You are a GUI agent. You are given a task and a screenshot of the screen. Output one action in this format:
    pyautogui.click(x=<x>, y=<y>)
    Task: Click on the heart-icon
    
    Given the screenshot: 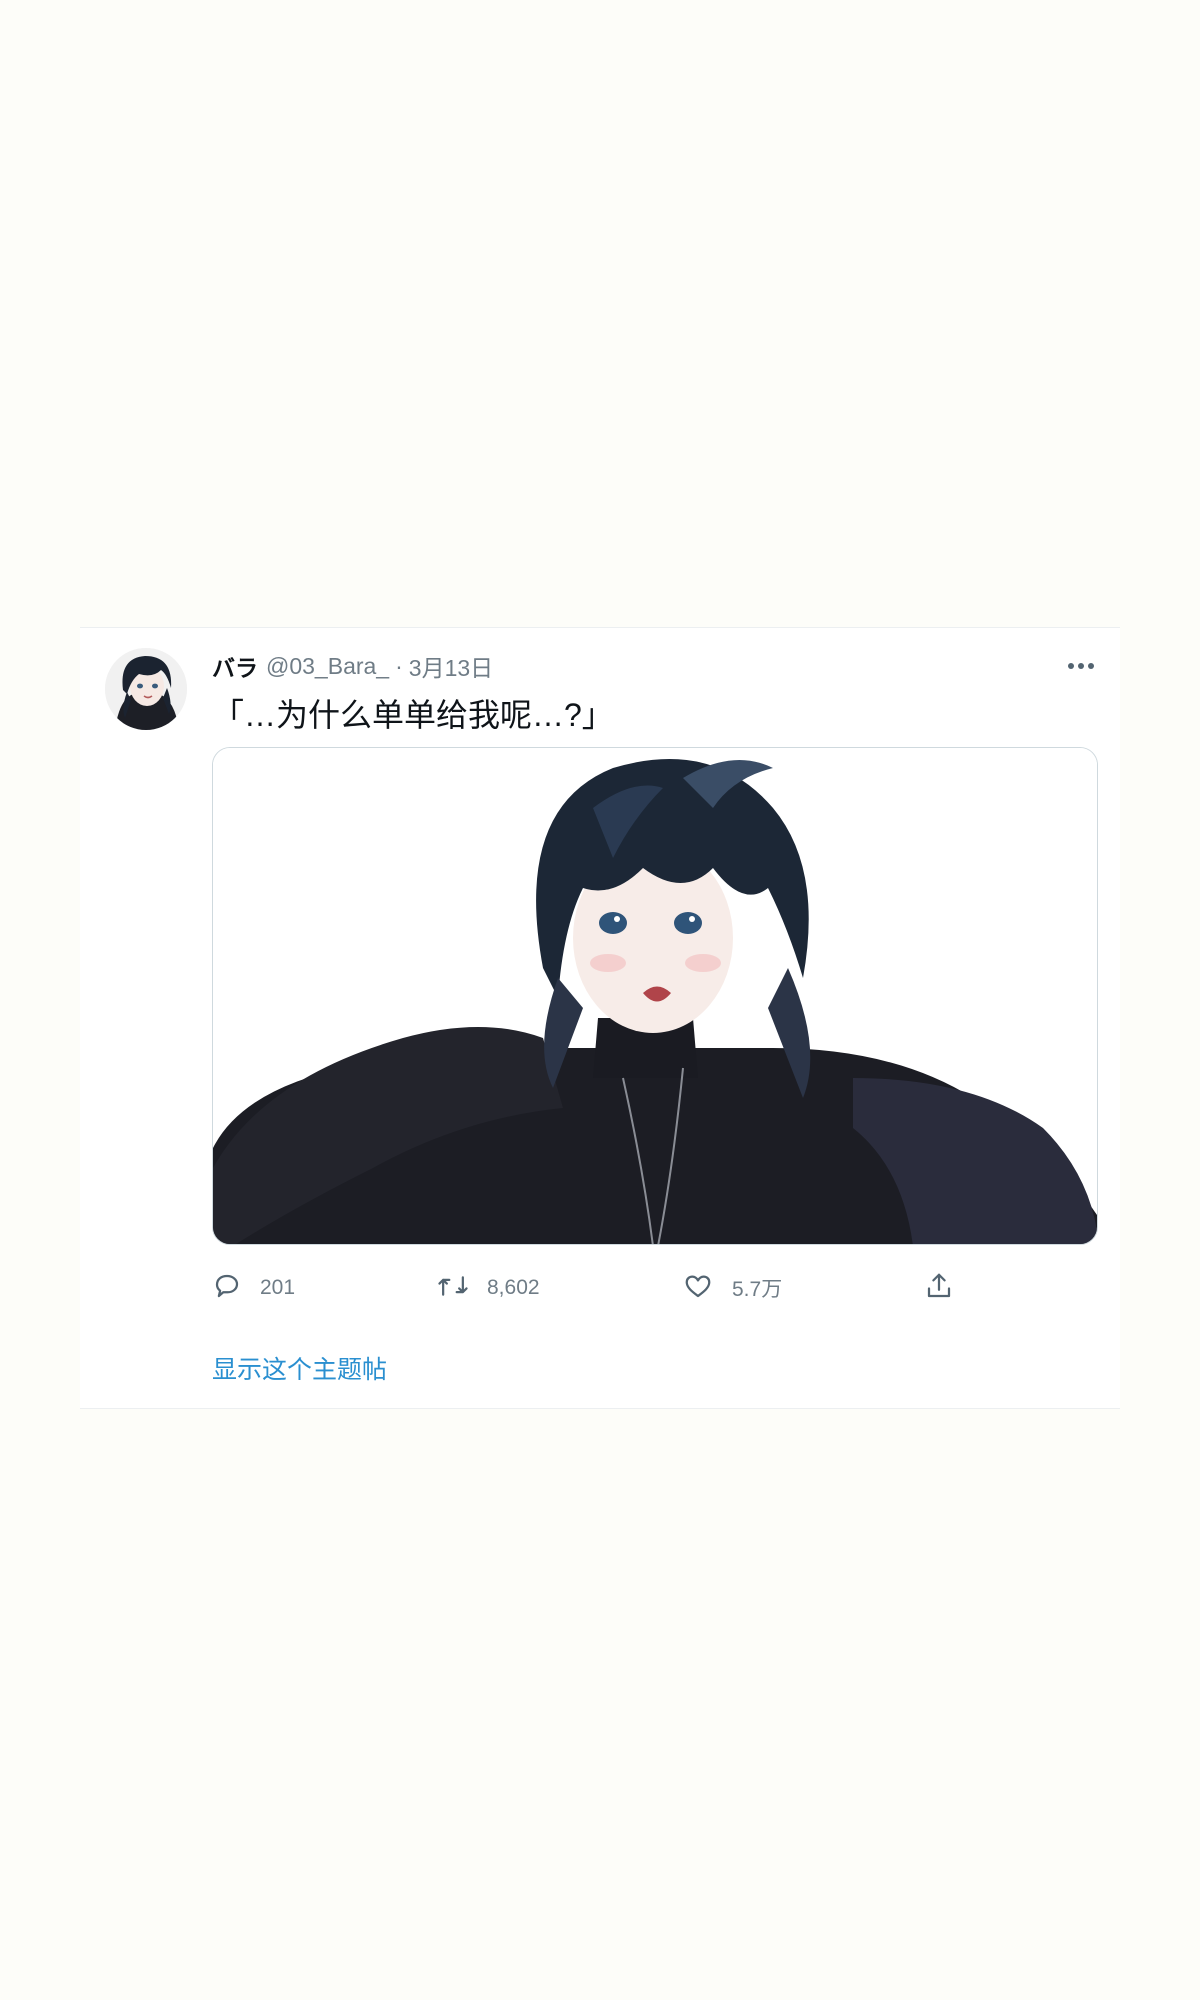 What is the action you would take?
    pyautogui.click(x=698, y=1288)
    